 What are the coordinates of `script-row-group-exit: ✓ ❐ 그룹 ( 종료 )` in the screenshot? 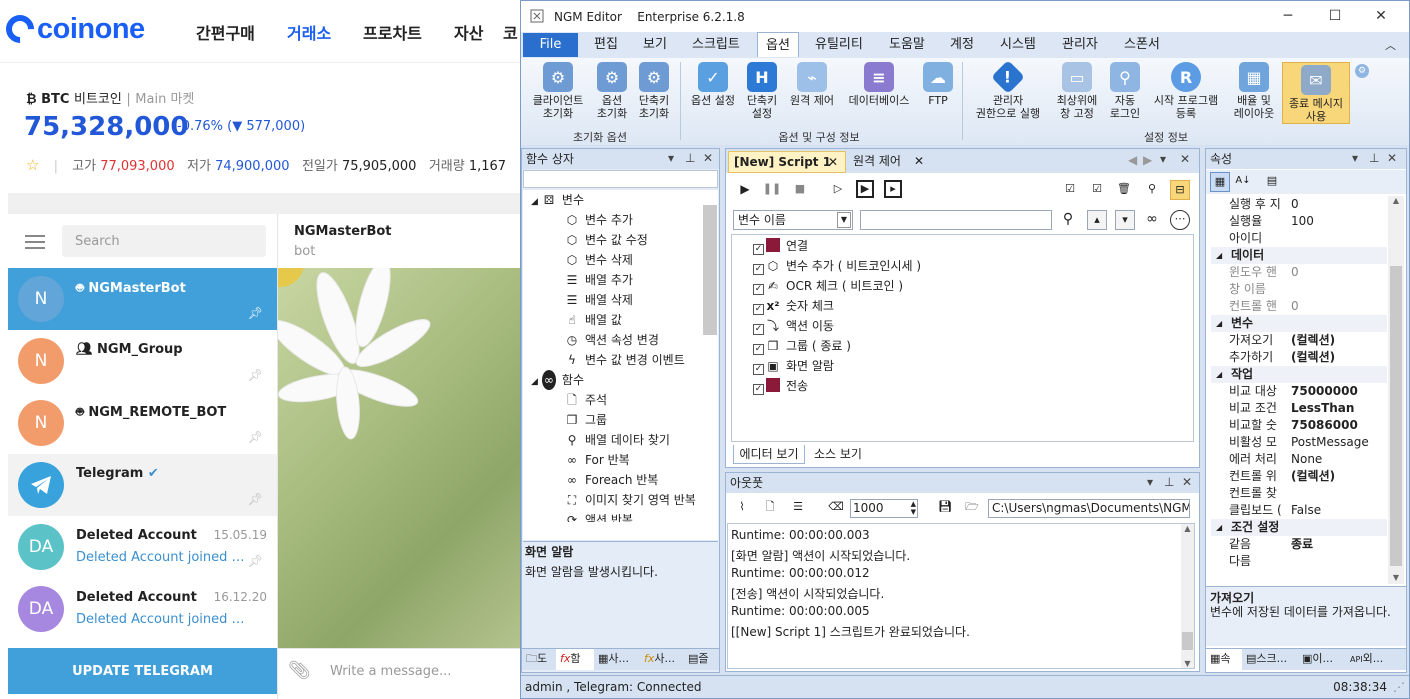 It's located at (802, 346).